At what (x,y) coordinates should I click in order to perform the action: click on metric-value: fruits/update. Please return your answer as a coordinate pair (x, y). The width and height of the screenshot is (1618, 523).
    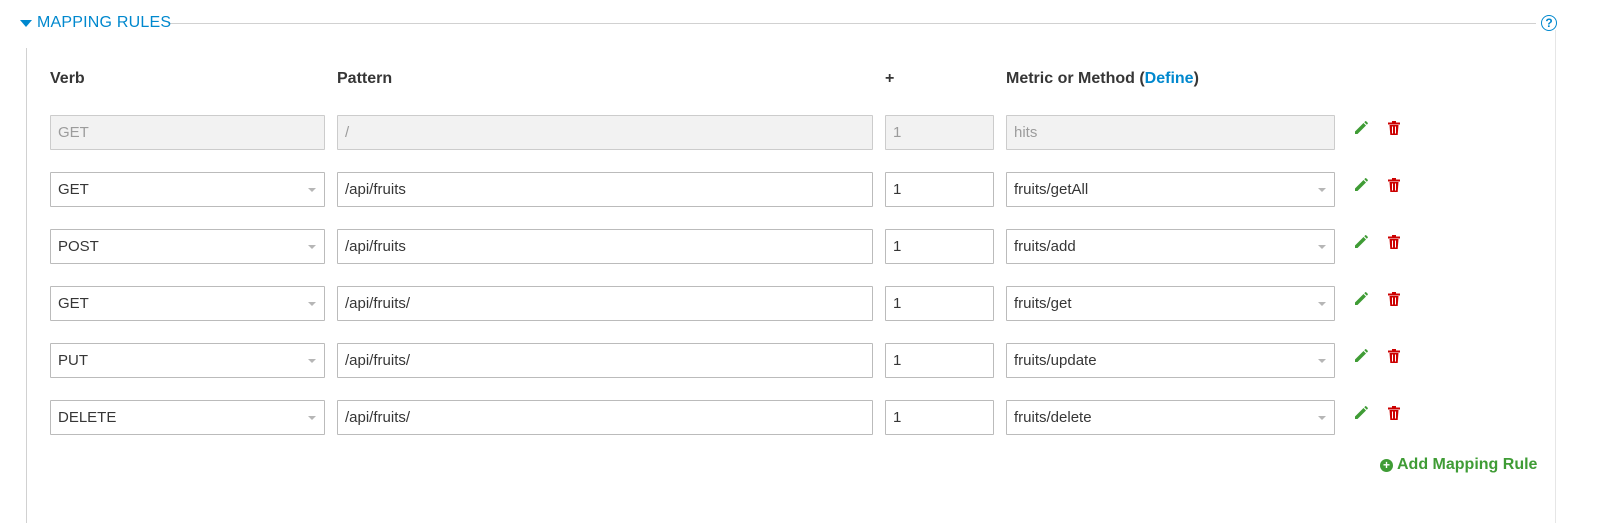
    Looking at the image, I should click on (1055, 360).